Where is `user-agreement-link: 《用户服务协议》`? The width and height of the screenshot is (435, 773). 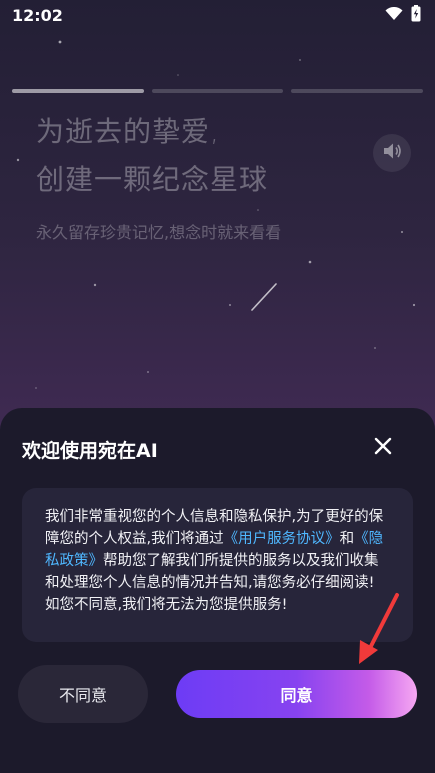
user-agreement-link: 《用户服务协议》 is located at coordinates (282, 539).